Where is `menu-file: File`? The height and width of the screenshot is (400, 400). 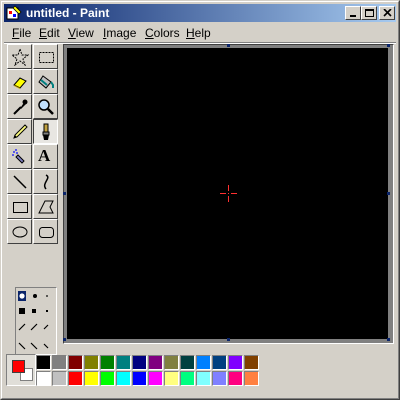 menu-file: File is located at coordinates (21, 33).